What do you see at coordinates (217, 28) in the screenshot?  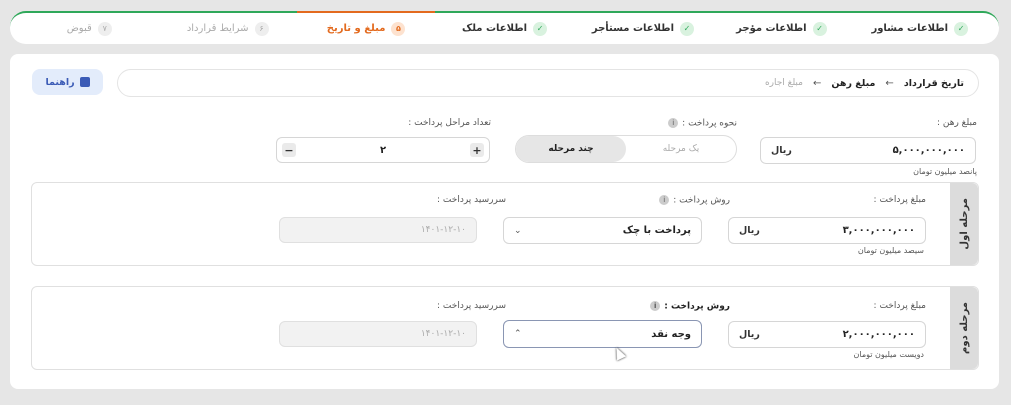 I see `step-label: شرایط قرارداد` at bounding box center [217, 28].